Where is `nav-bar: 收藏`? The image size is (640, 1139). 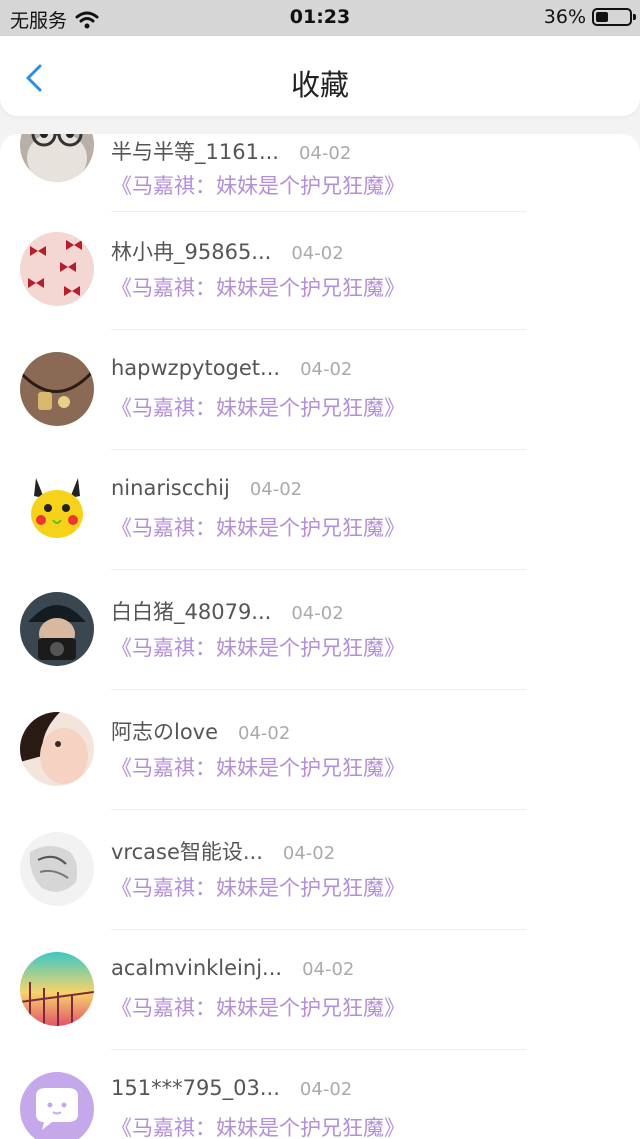 nav-bar: 收藏 is located at coordinates (320, 76).